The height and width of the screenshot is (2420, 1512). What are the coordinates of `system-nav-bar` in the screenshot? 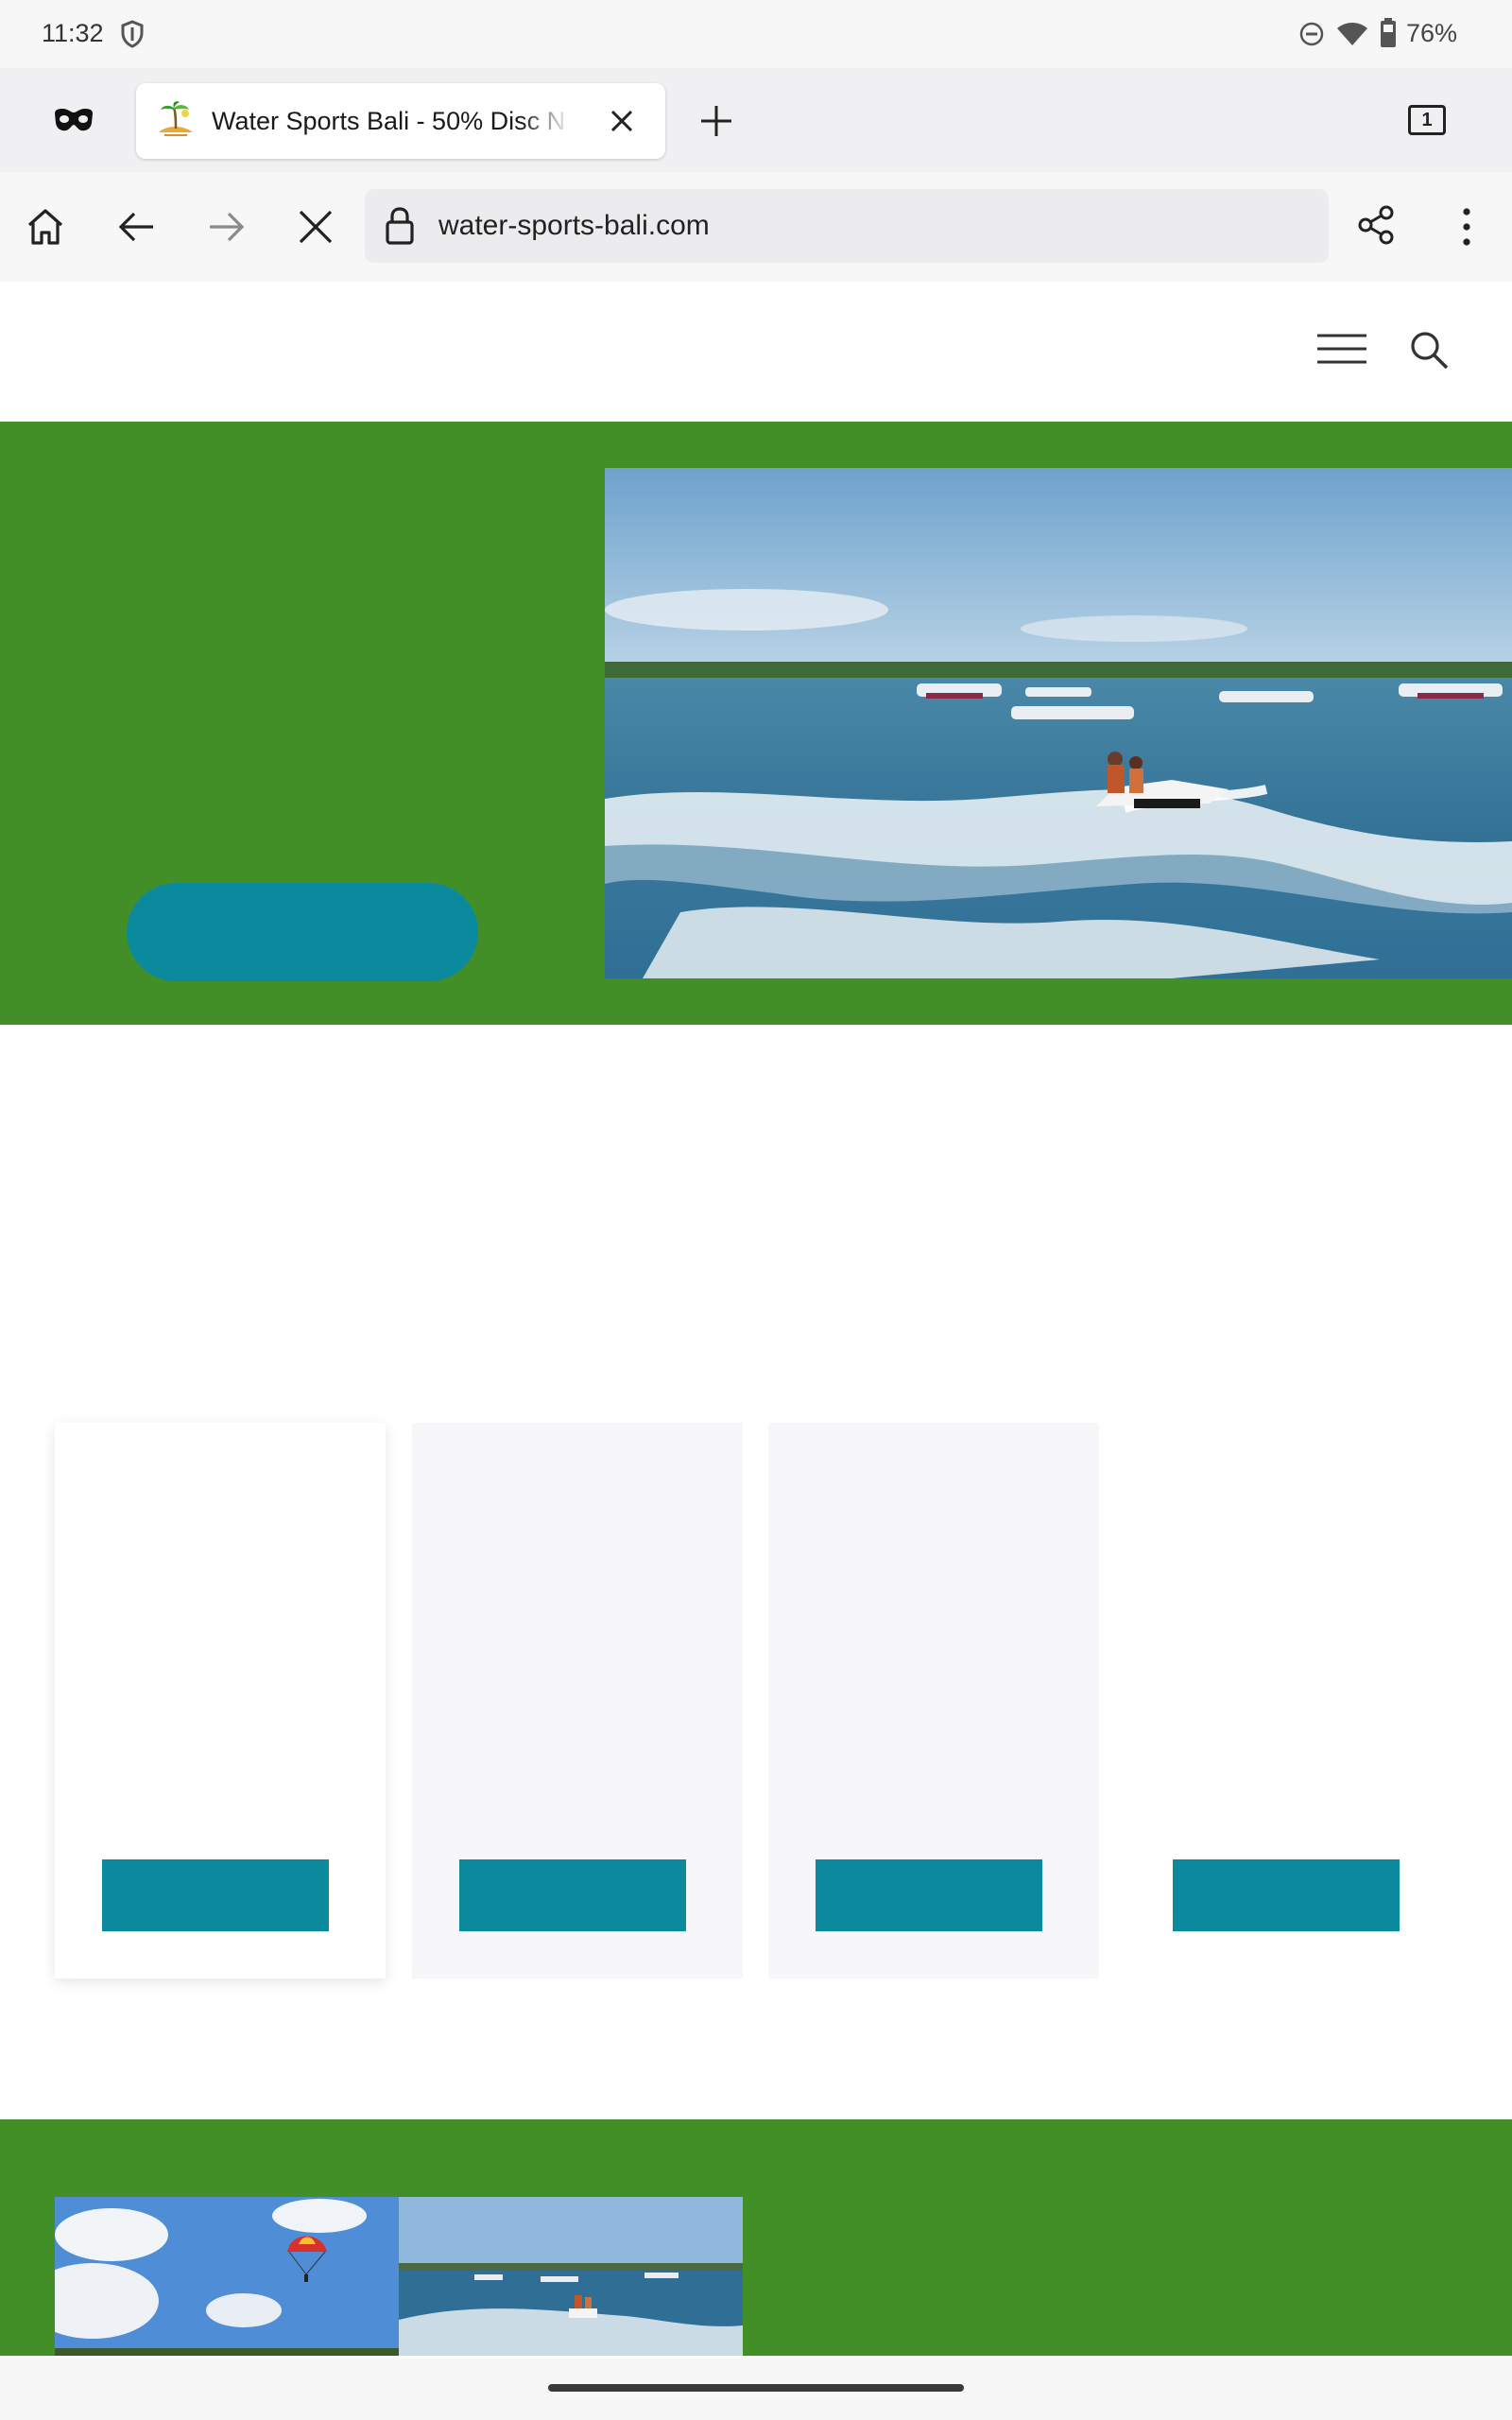 It's located at (756, 2389).